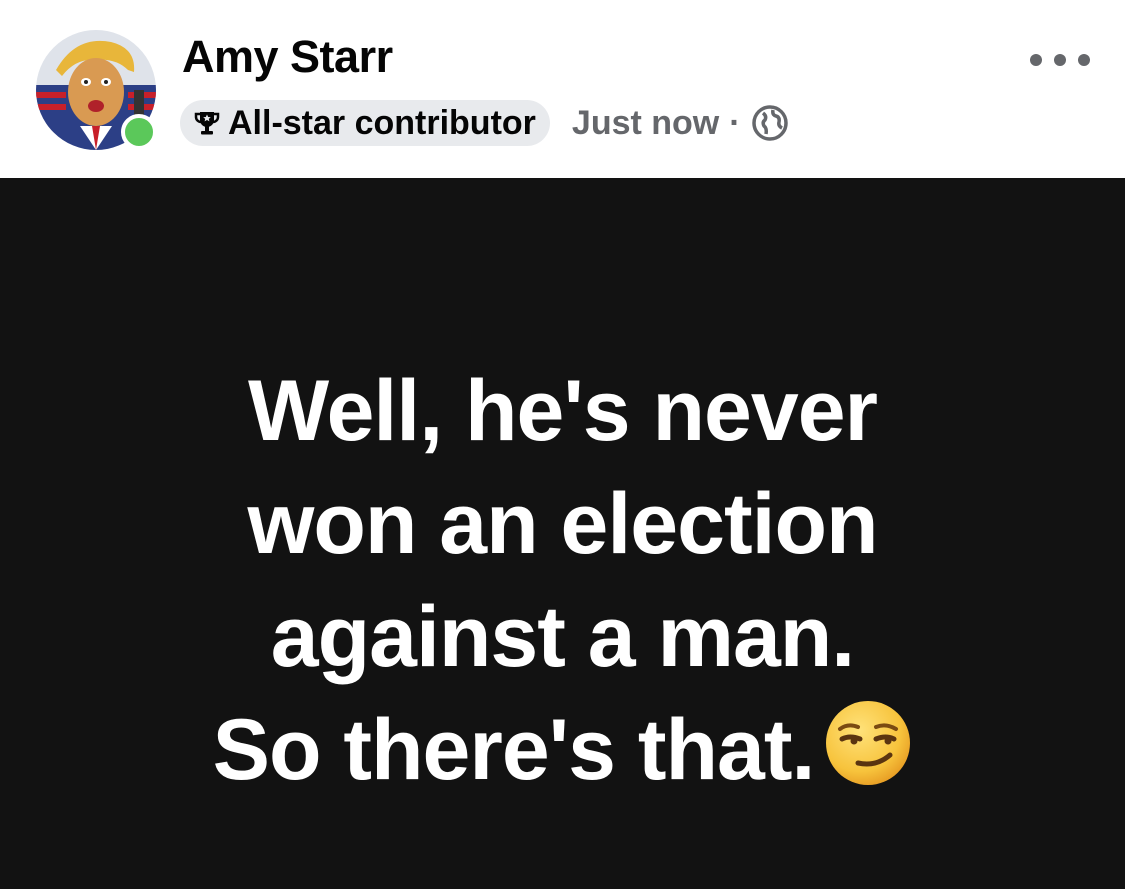 The width and height of the screenshot is (1125, 889). I want to click on more-options-icon, so click(1060, 60).